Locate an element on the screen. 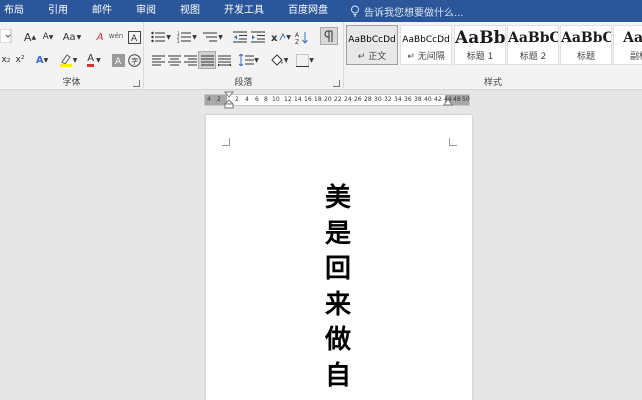 This screenshot has height=400, width=642. style-card: AaB 副标 is located at coordinates (627, 45).